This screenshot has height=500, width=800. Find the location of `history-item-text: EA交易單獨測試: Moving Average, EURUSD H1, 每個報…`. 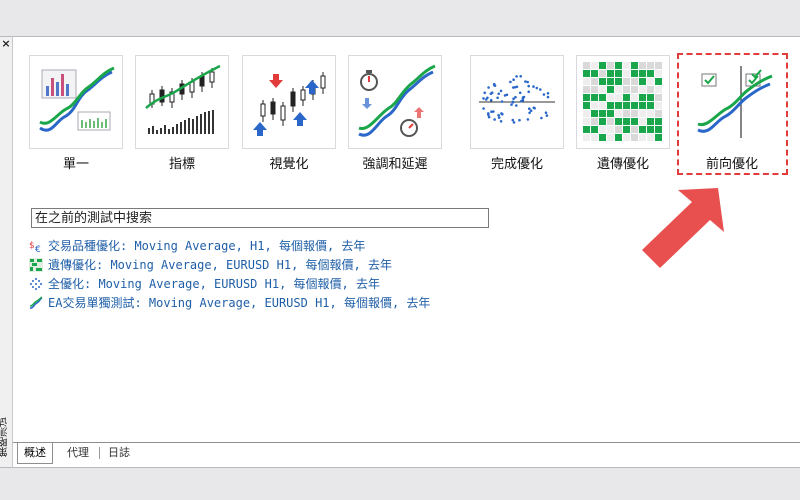

history-item-text: EA交易單獨測試: Moving Average, EURUSD H1, 每個報… is located at coordinates (239, 303).